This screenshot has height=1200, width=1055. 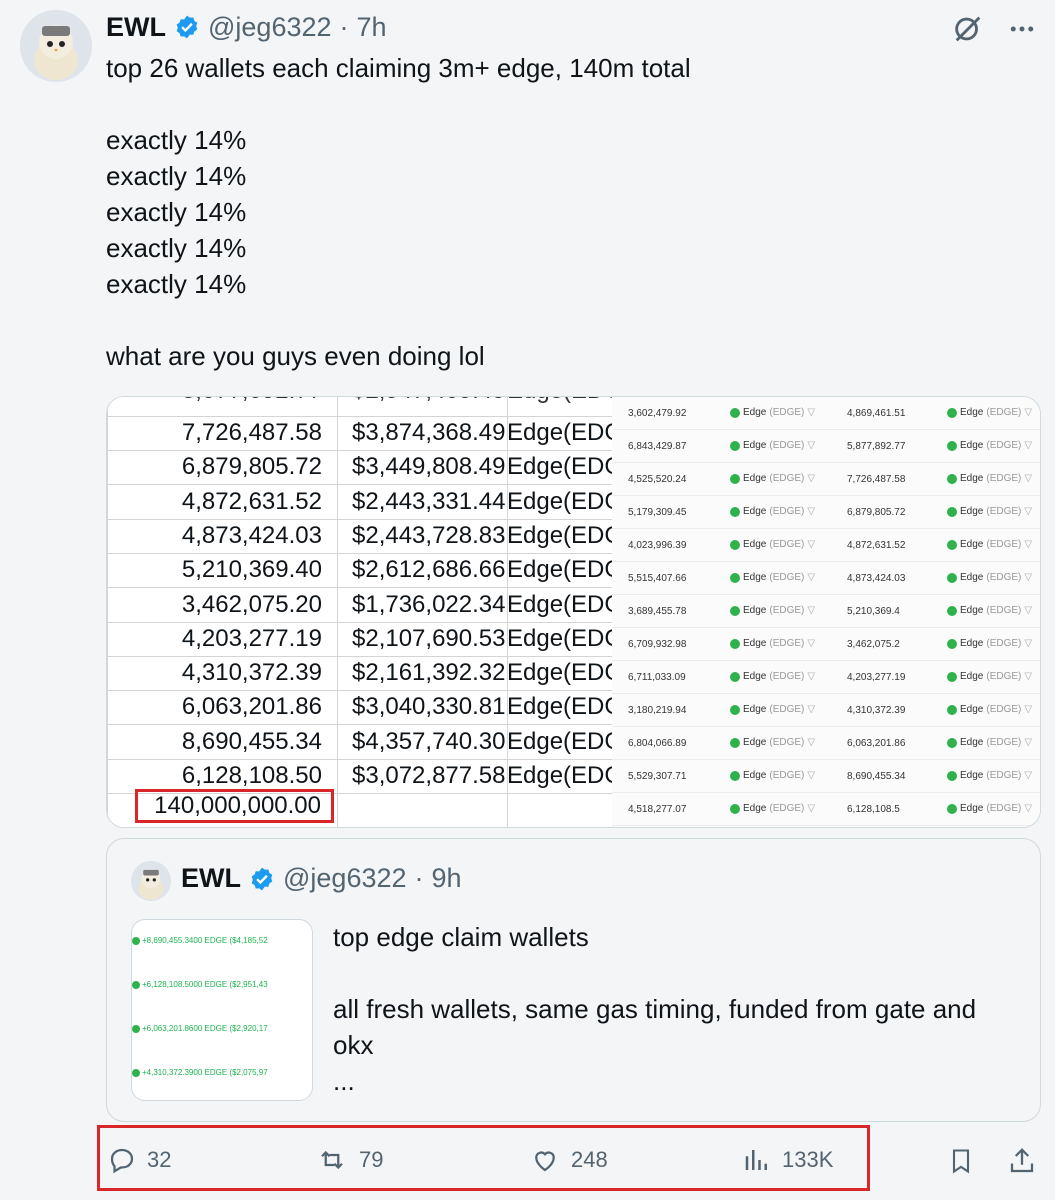 What do you see at coordinates (657, 545) in the screenshot?
I see `ledger-amount-left: 4,023,996.39` at bounding box center [657, 545].